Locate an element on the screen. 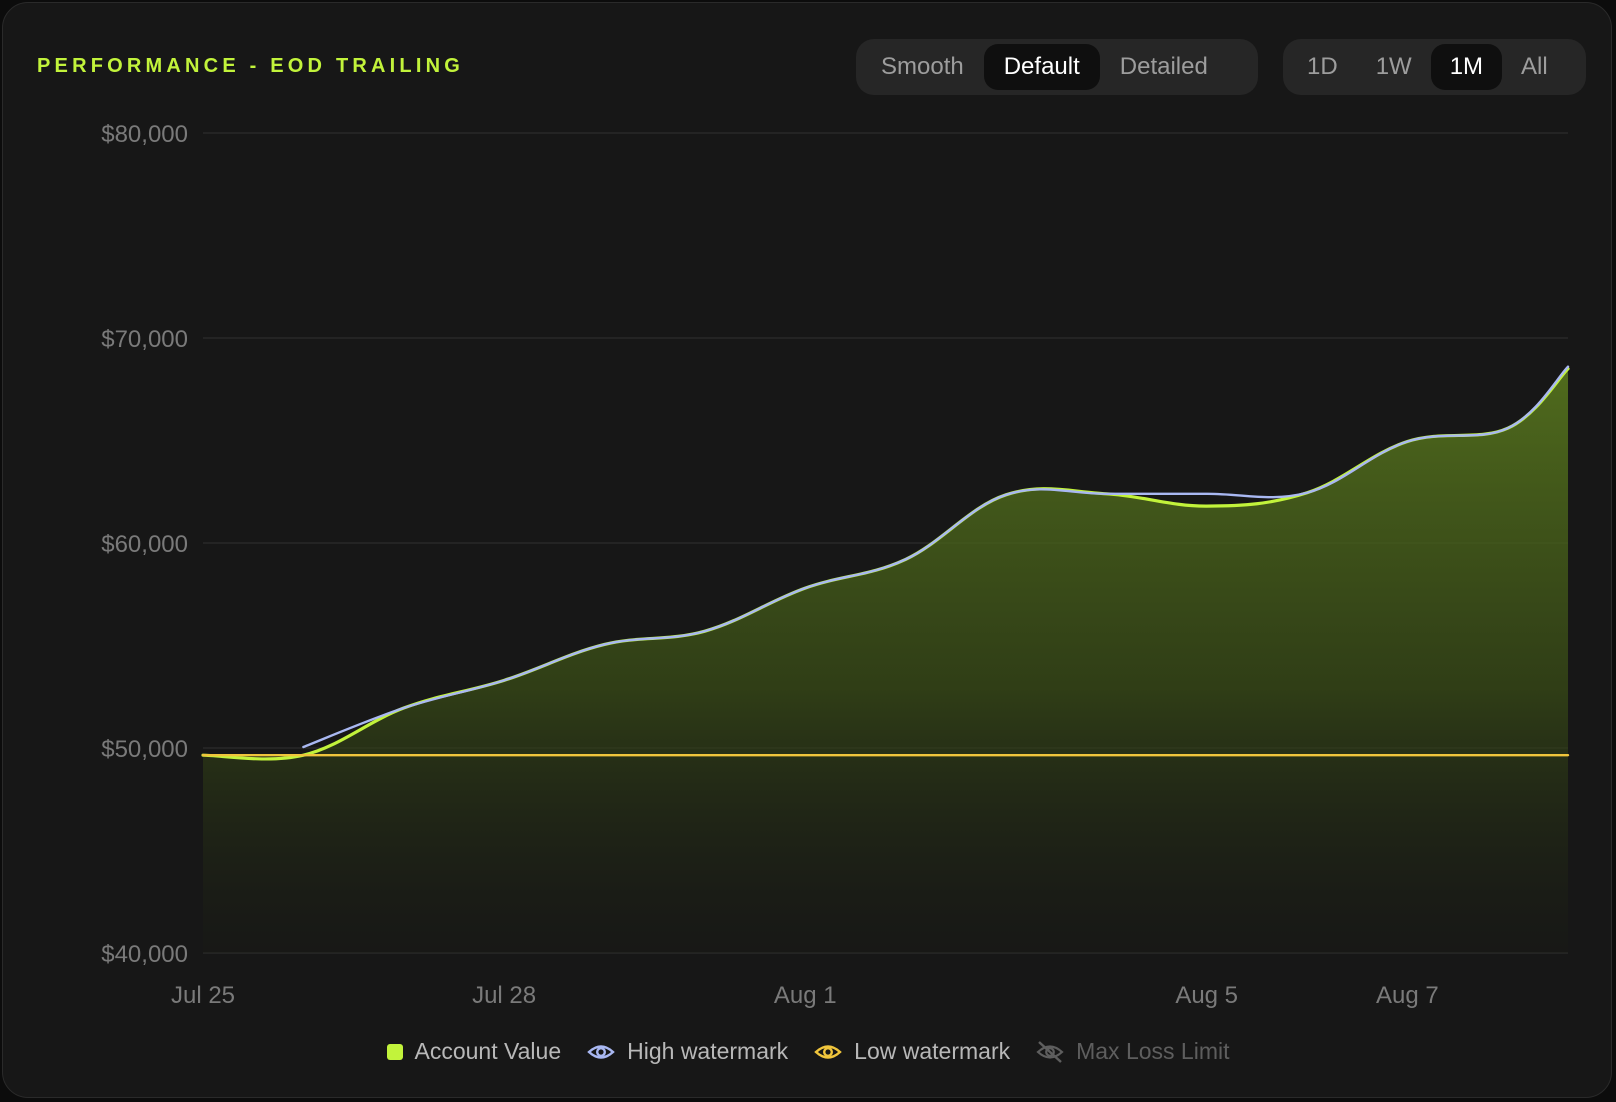 The height and width of the screenshot is (1102, 1616). legend-label: High watermark is located at coordinates (708, 1051).